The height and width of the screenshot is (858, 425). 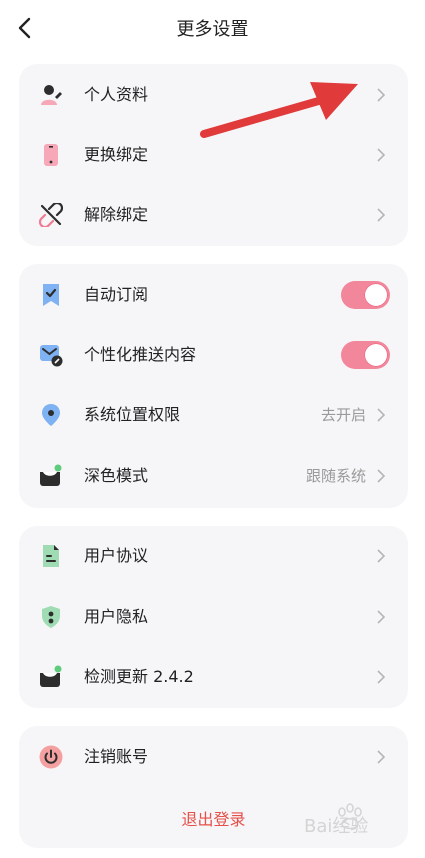 What do you see at coordinates (51, 95) in the screenshot?
I see `profile-icon` at bounding box center [51, 95].